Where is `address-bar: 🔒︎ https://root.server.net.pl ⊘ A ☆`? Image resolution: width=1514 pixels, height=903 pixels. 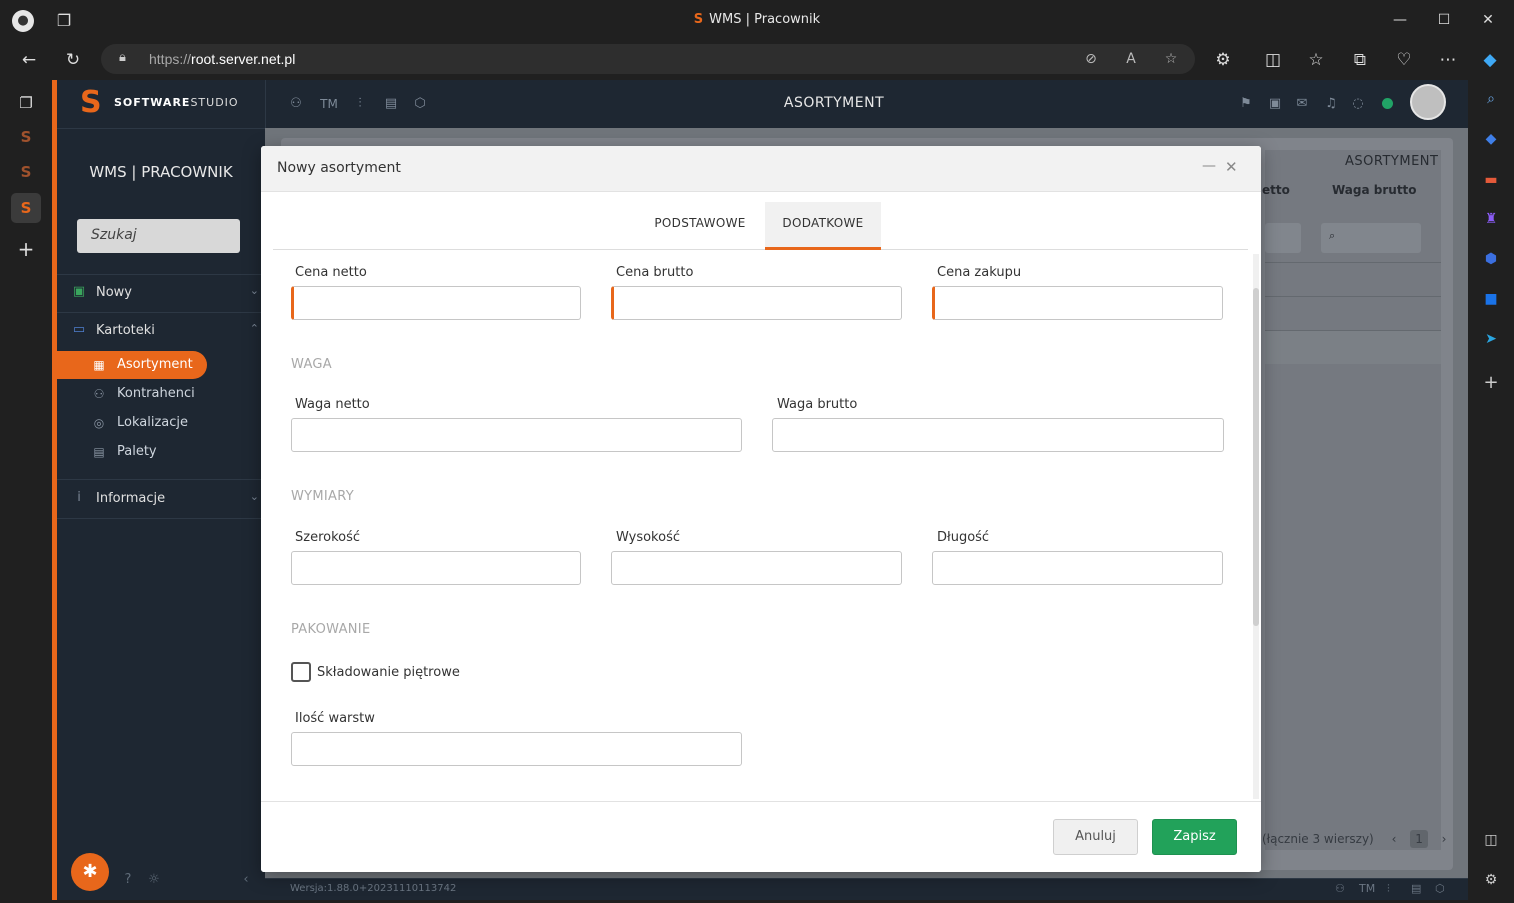
address-bar: 🔒︎ https://root.server.net.pl ⊘ A ☆ is located at coordinates (648, 59).